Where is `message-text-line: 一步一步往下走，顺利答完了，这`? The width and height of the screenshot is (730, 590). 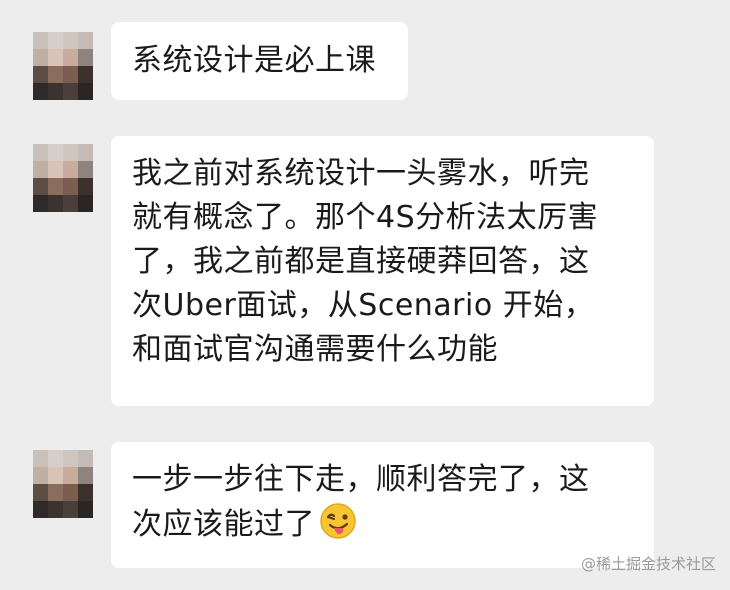
message-text-line: 一步一步往下走，顺利答完了，这 is located at coordinates (361, 479).